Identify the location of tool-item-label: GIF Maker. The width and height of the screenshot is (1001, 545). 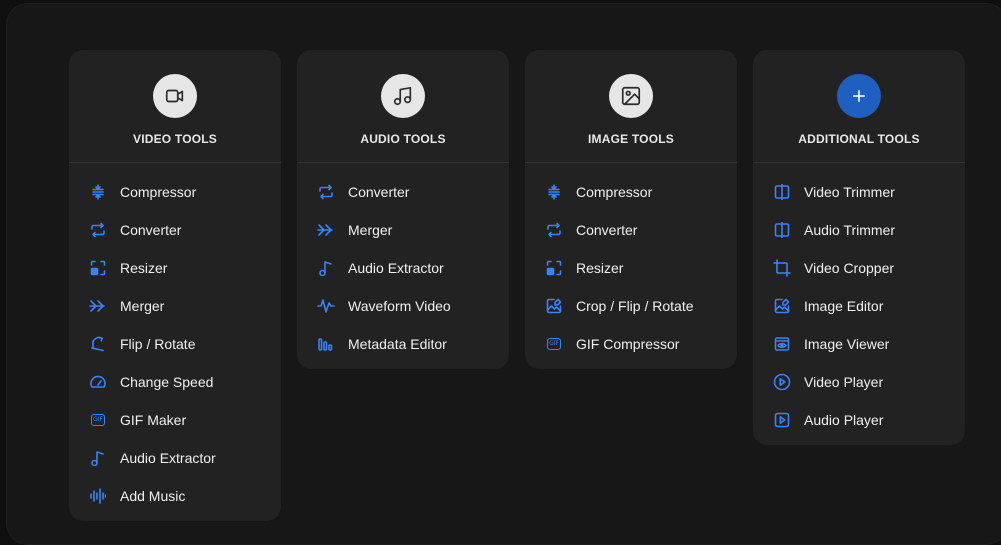
(153, 420).